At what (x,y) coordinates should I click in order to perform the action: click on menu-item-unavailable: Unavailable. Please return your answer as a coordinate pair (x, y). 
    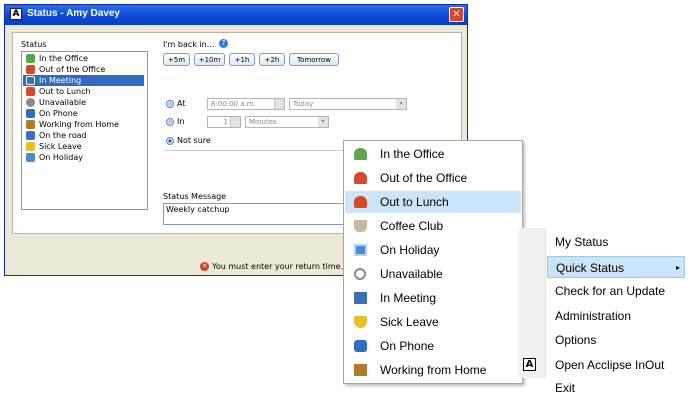
    Looking at the image, I should click on (433, 274).